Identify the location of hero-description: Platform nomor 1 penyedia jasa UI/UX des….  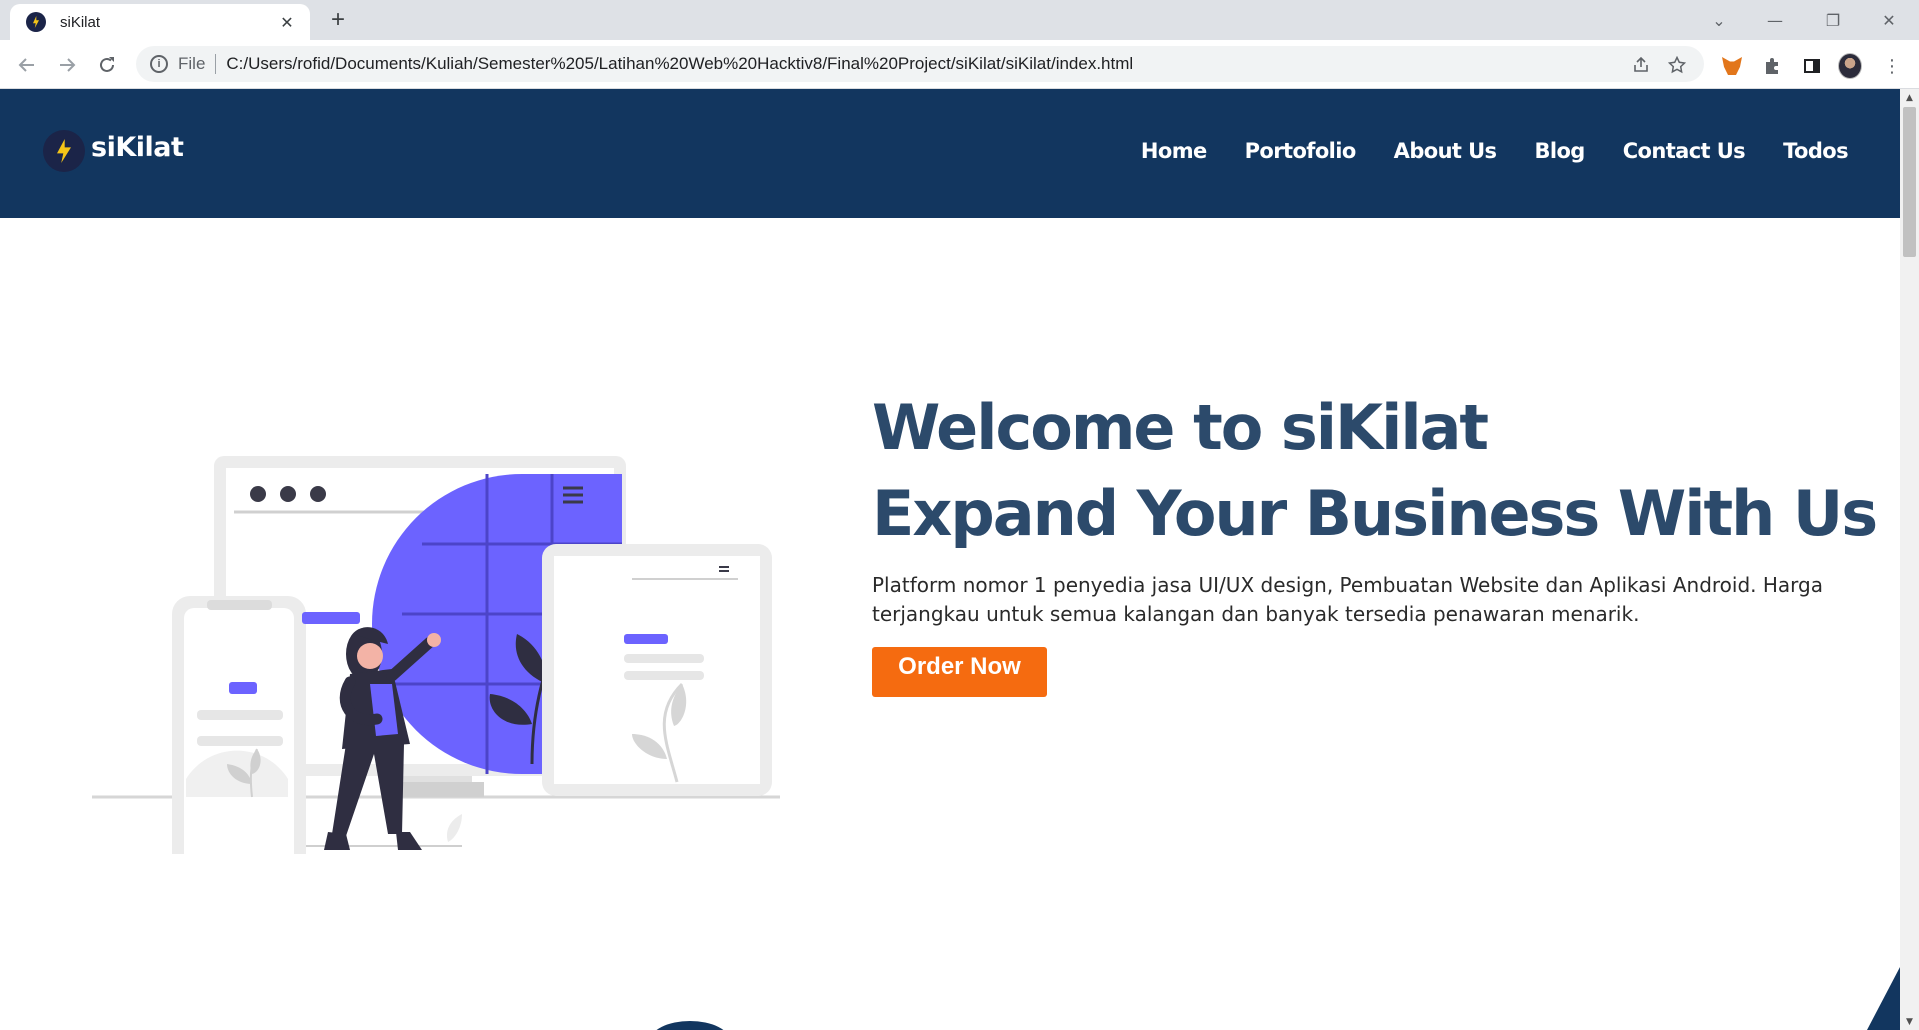
(1347, 599).